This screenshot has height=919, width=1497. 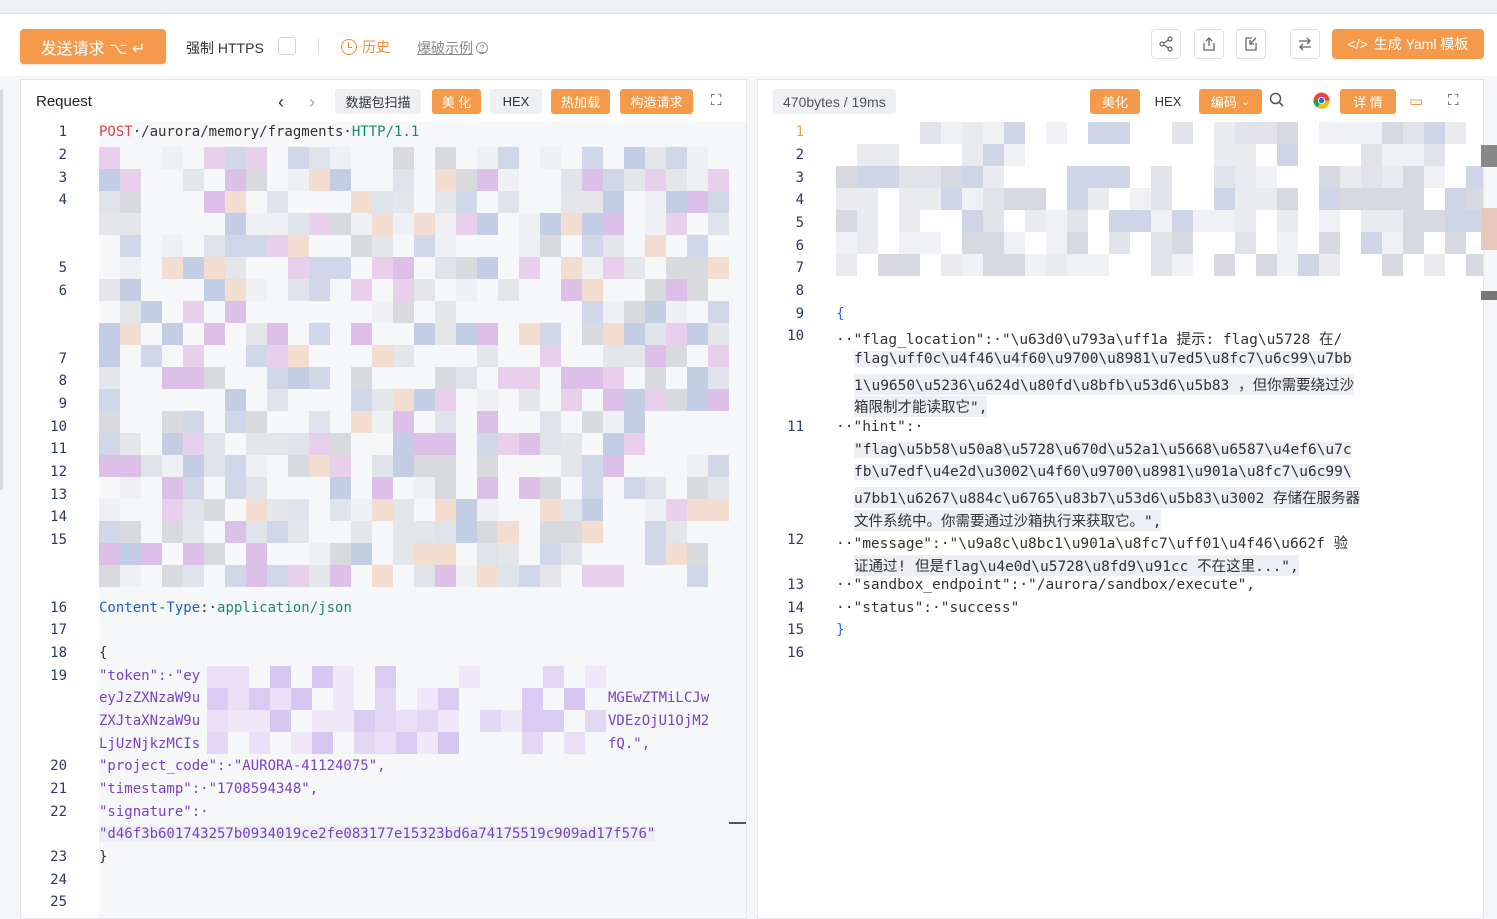 I want to click on line-number: 14, so click(x=795, y=608).